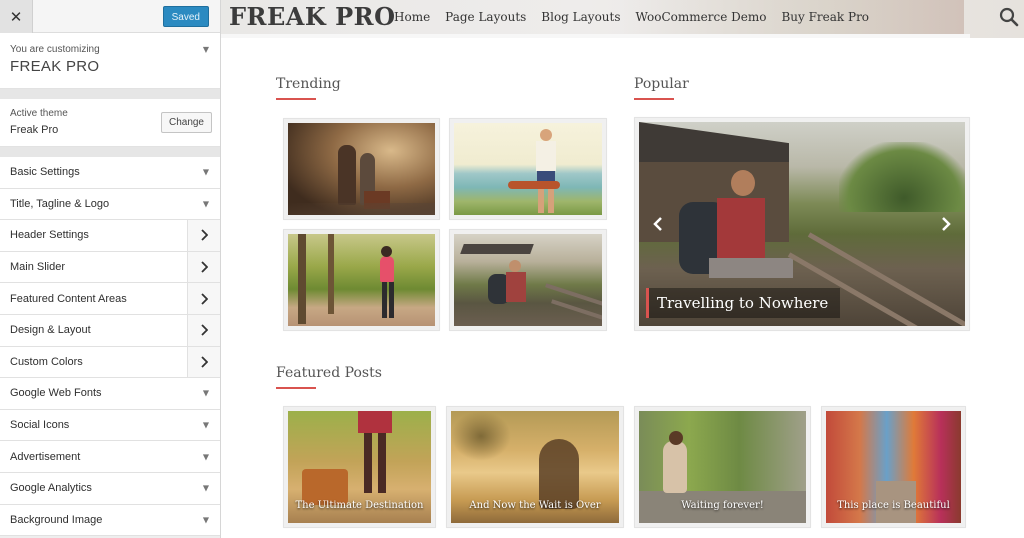 The height and width of the screenshot is (538, 1024). What do you see at coordinates (412, 17) in the screenshot?
I see `nav-home: Home` at bounding box center [412, 17].